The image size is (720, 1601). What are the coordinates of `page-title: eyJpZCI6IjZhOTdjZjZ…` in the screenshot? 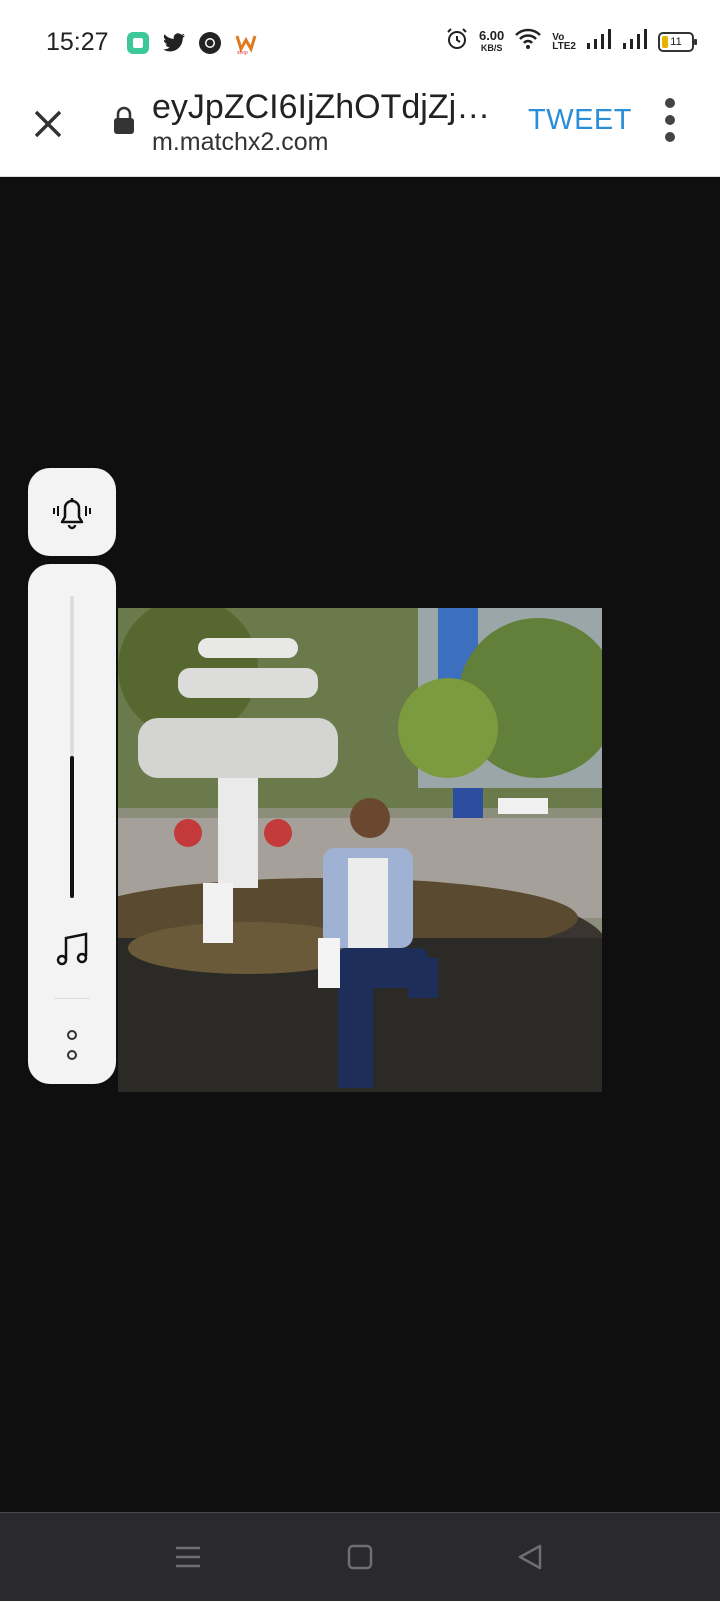 It's located at (327, 107).